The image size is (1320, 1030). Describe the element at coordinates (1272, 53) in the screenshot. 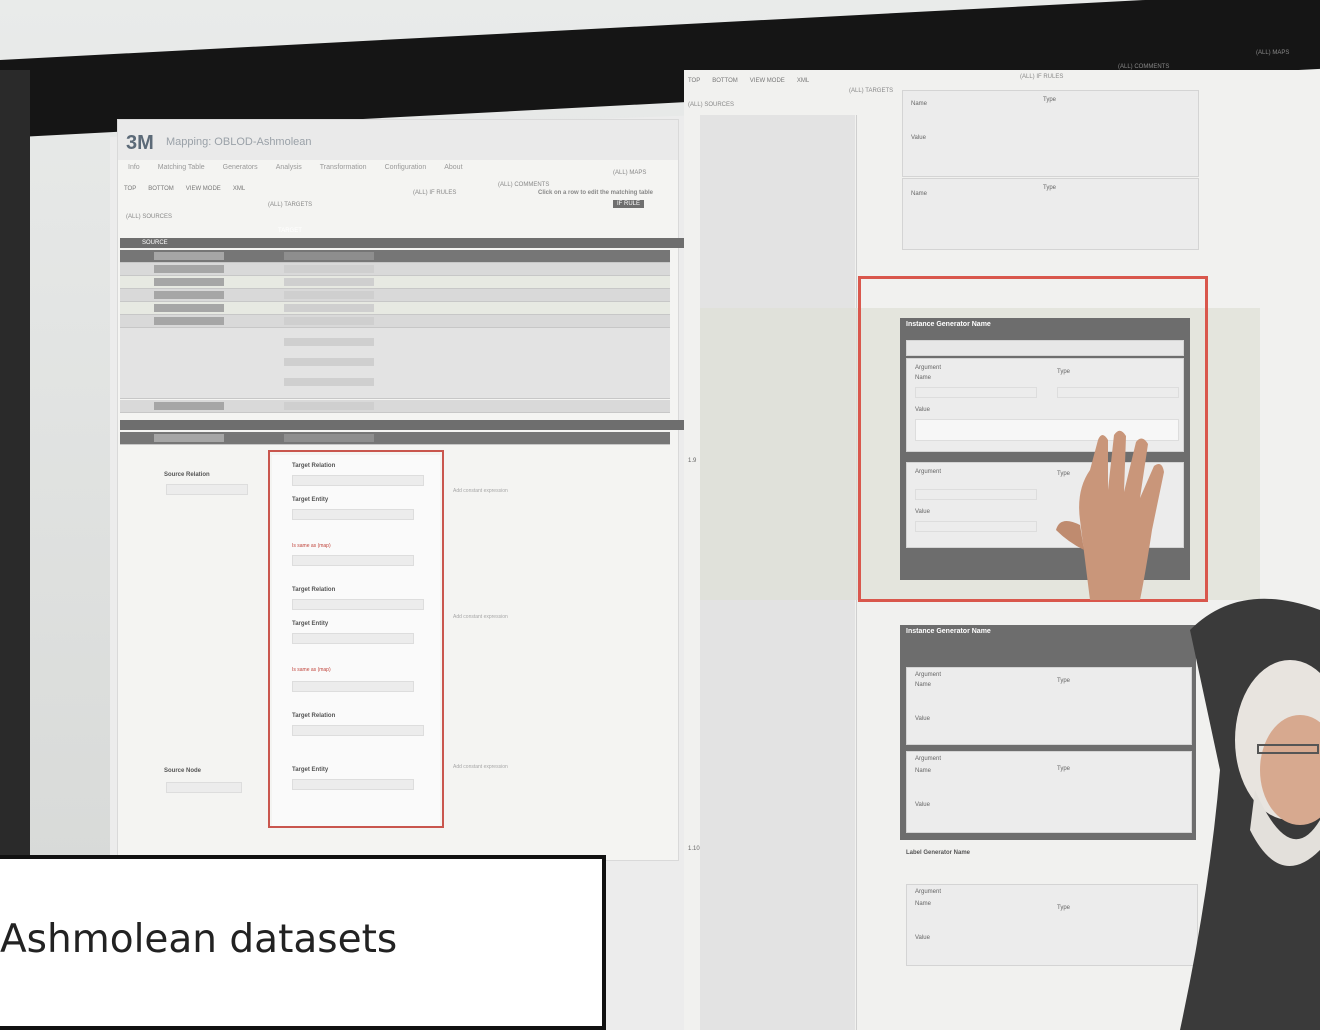

I see `right-all-maps-header: (ALL) MAPS` at that location.